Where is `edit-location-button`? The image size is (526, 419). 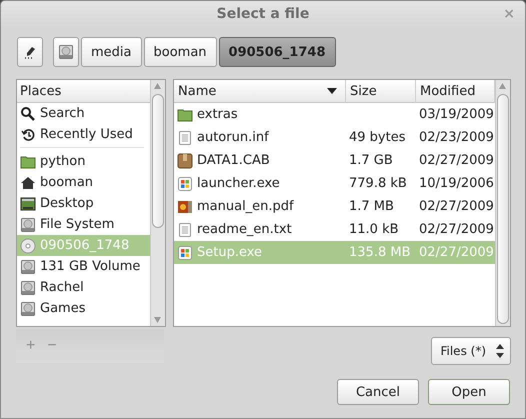
edit-location-button is located at coordinates (30, 52).